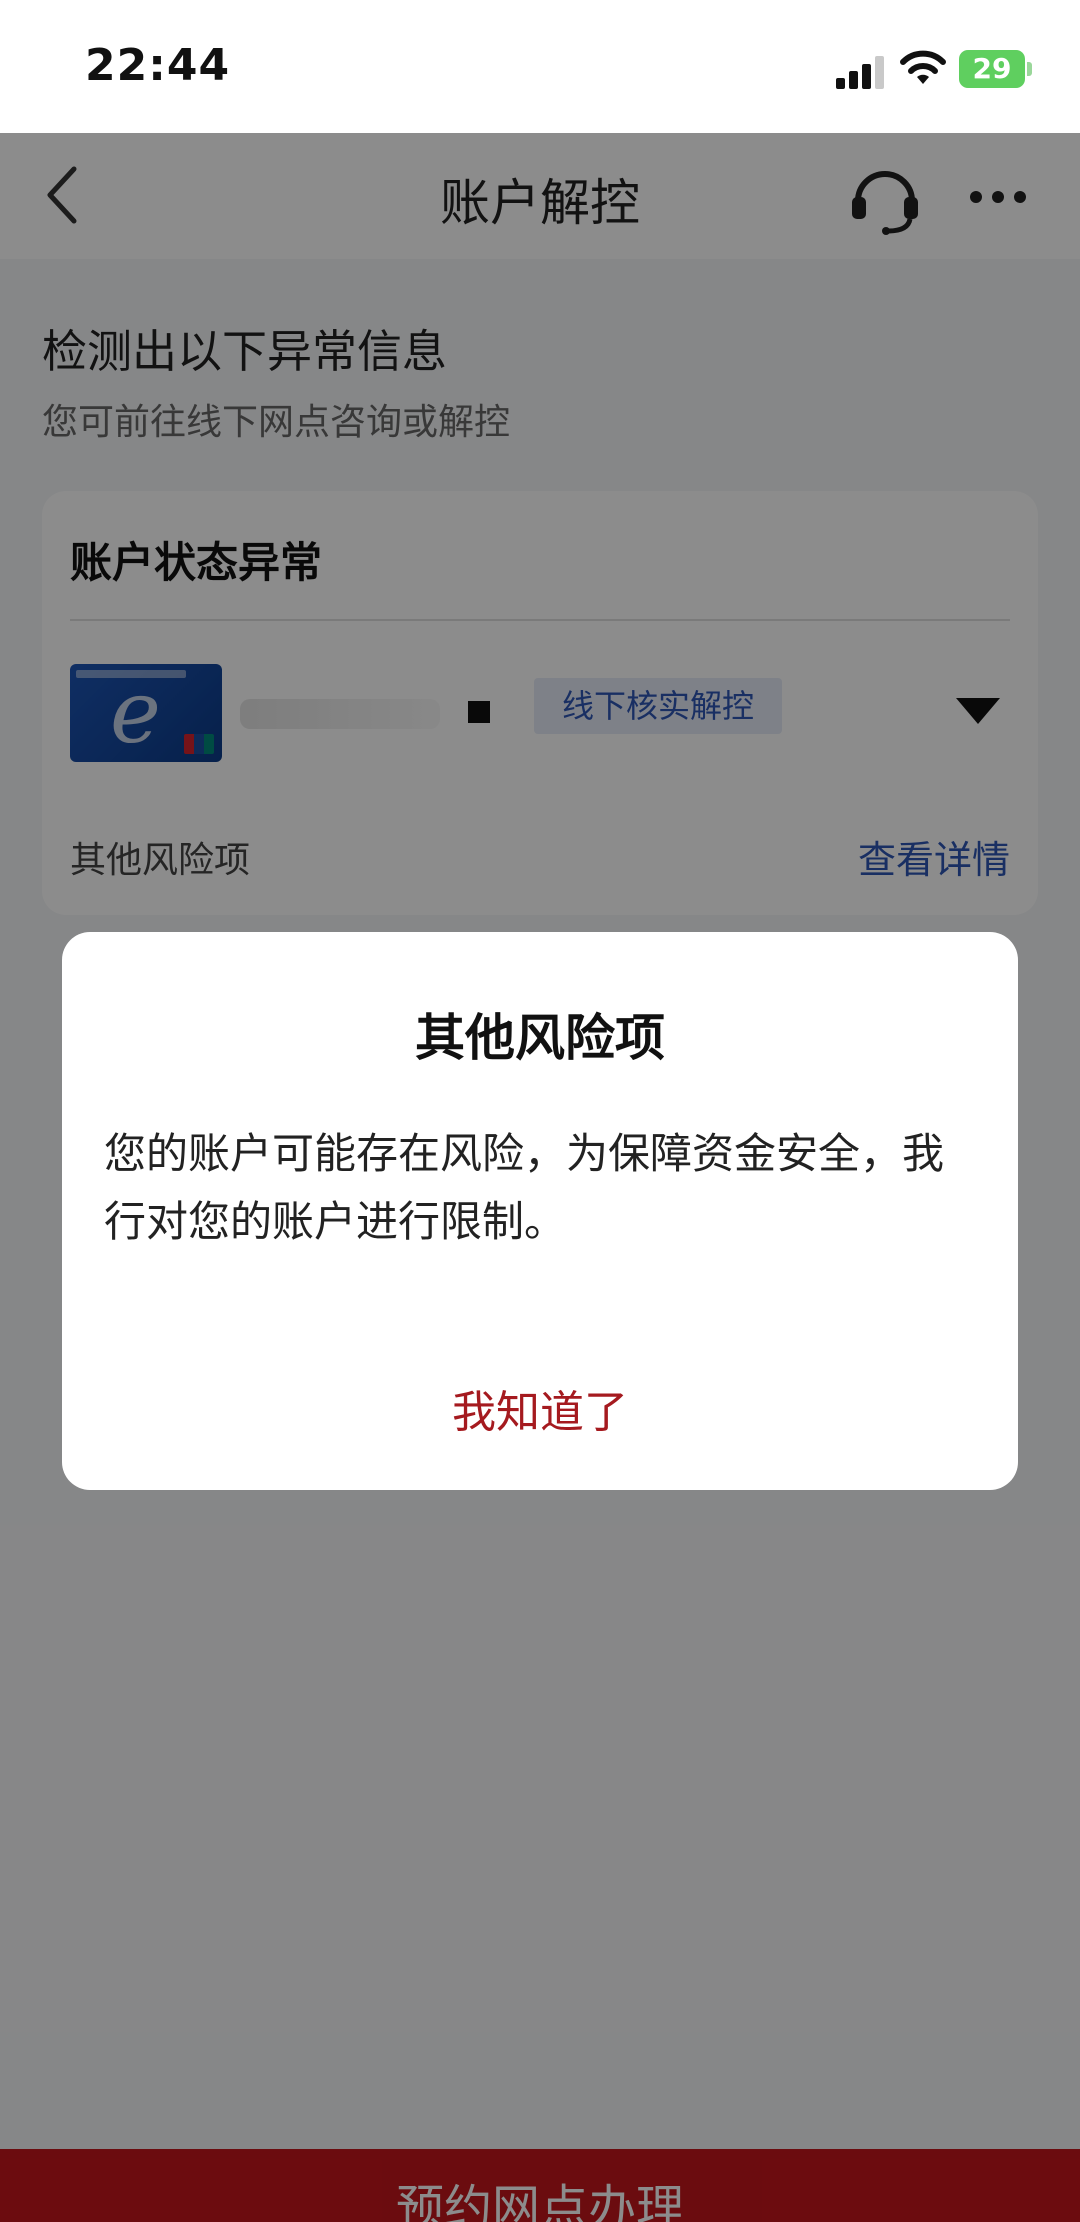 The image size is (1080, 2222). I want to click on status-time: 22:44, so click(158, 65).